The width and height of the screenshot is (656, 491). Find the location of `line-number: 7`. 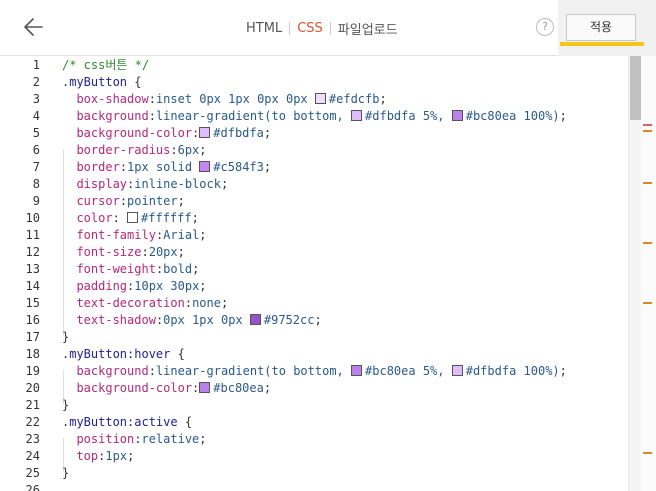

line-number: 7 is located at coordinates (36, 167).